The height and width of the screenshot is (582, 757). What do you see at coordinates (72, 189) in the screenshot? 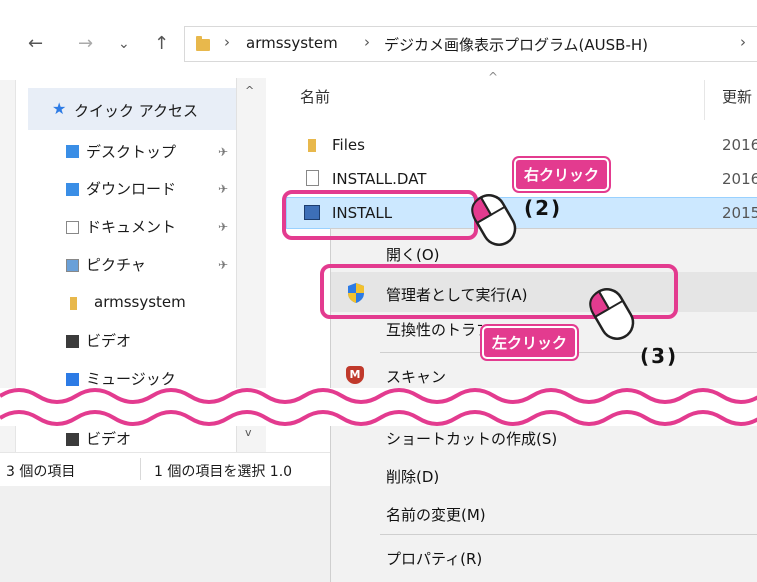
I see `download-icon` at bounding box center [72, 189].